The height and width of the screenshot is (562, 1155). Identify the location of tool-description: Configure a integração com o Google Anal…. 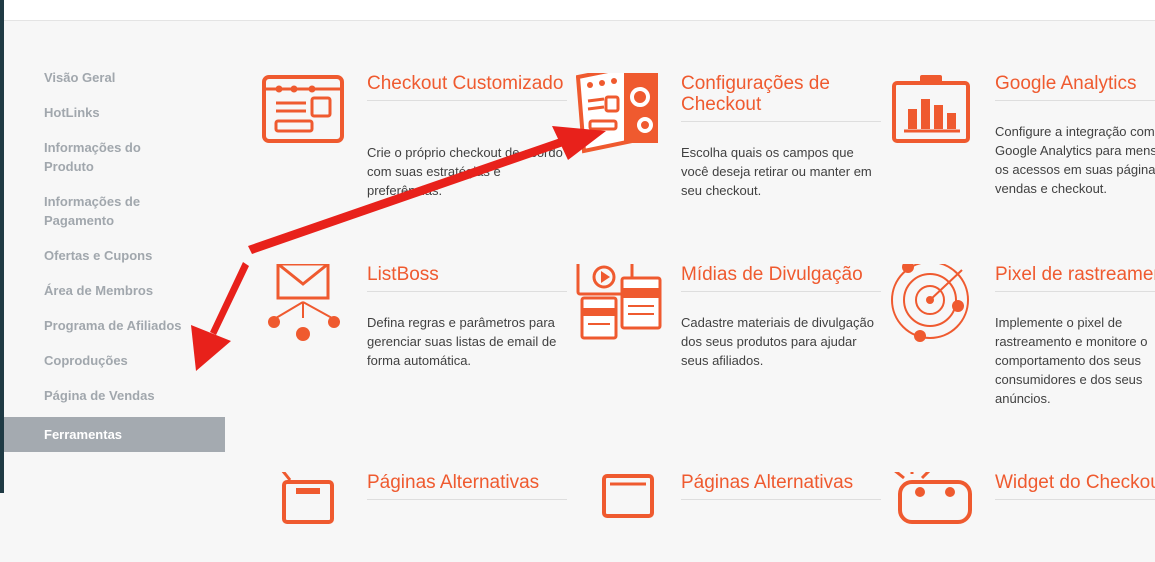
(1075, 160).